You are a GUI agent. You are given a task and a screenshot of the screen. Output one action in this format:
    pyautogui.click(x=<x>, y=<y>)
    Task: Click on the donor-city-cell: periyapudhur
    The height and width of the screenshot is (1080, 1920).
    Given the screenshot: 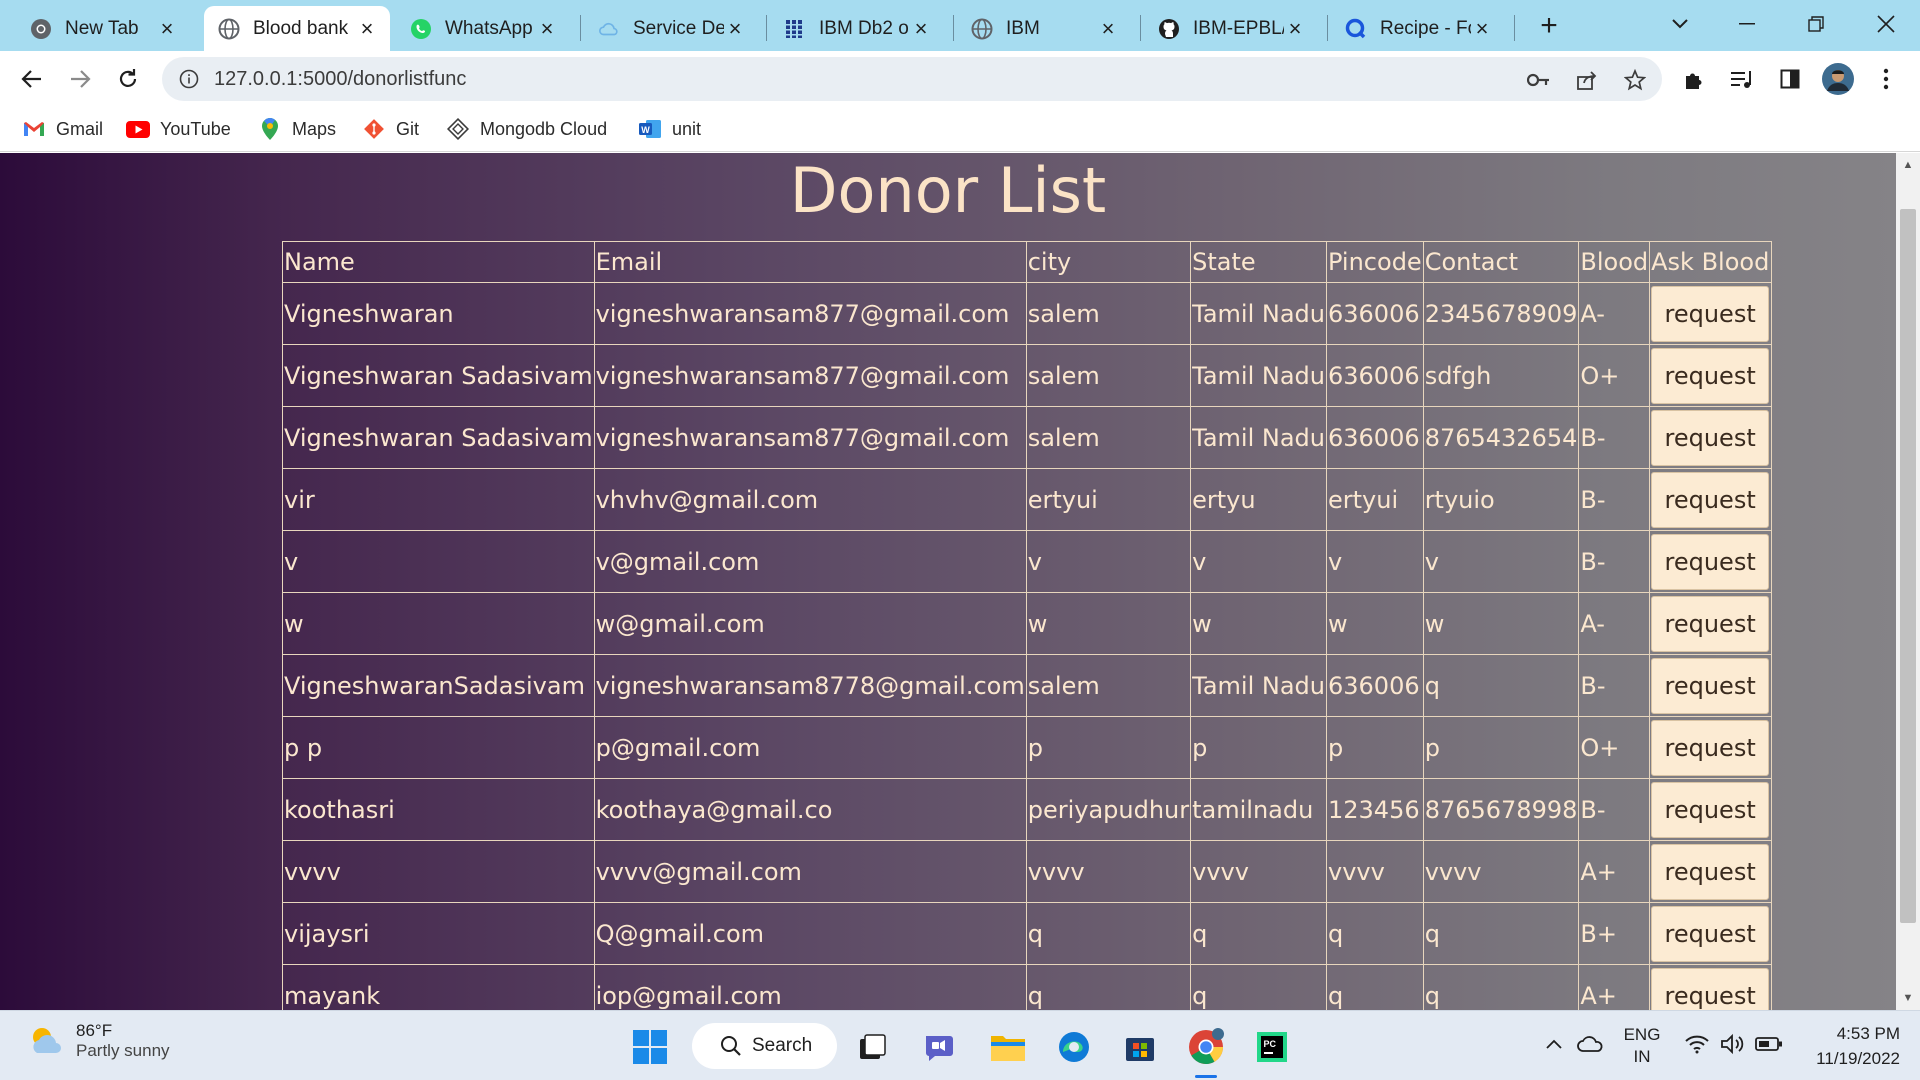 What is the action you would take?
    pyautogui.click(x=1108, y=809)
    